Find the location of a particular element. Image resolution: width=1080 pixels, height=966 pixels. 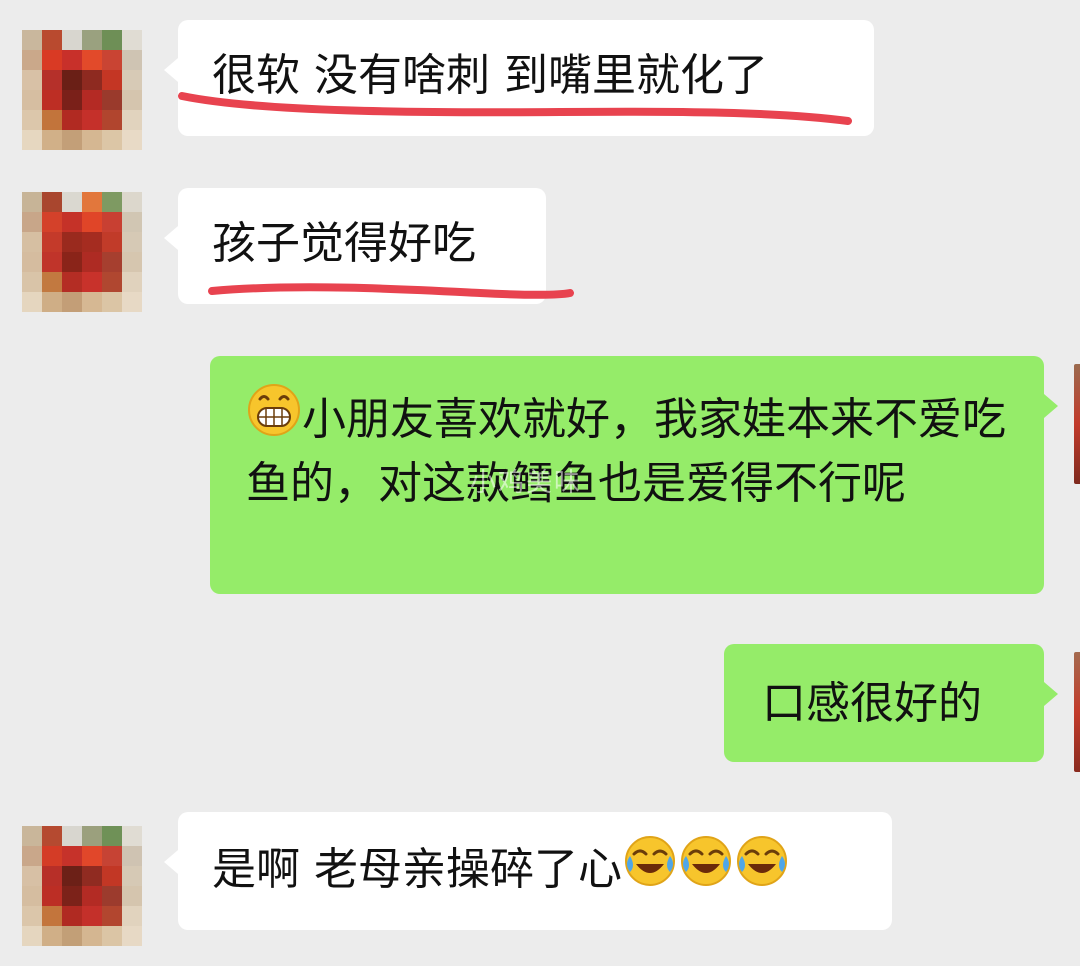

watermark: 小鸡美味 is located at coordinates (526, 483).